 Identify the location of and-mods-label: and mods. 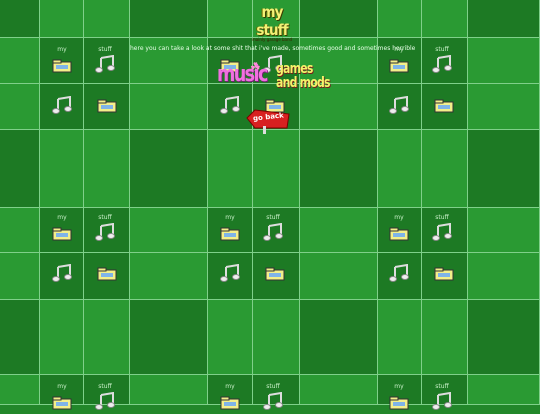
(303, 83).